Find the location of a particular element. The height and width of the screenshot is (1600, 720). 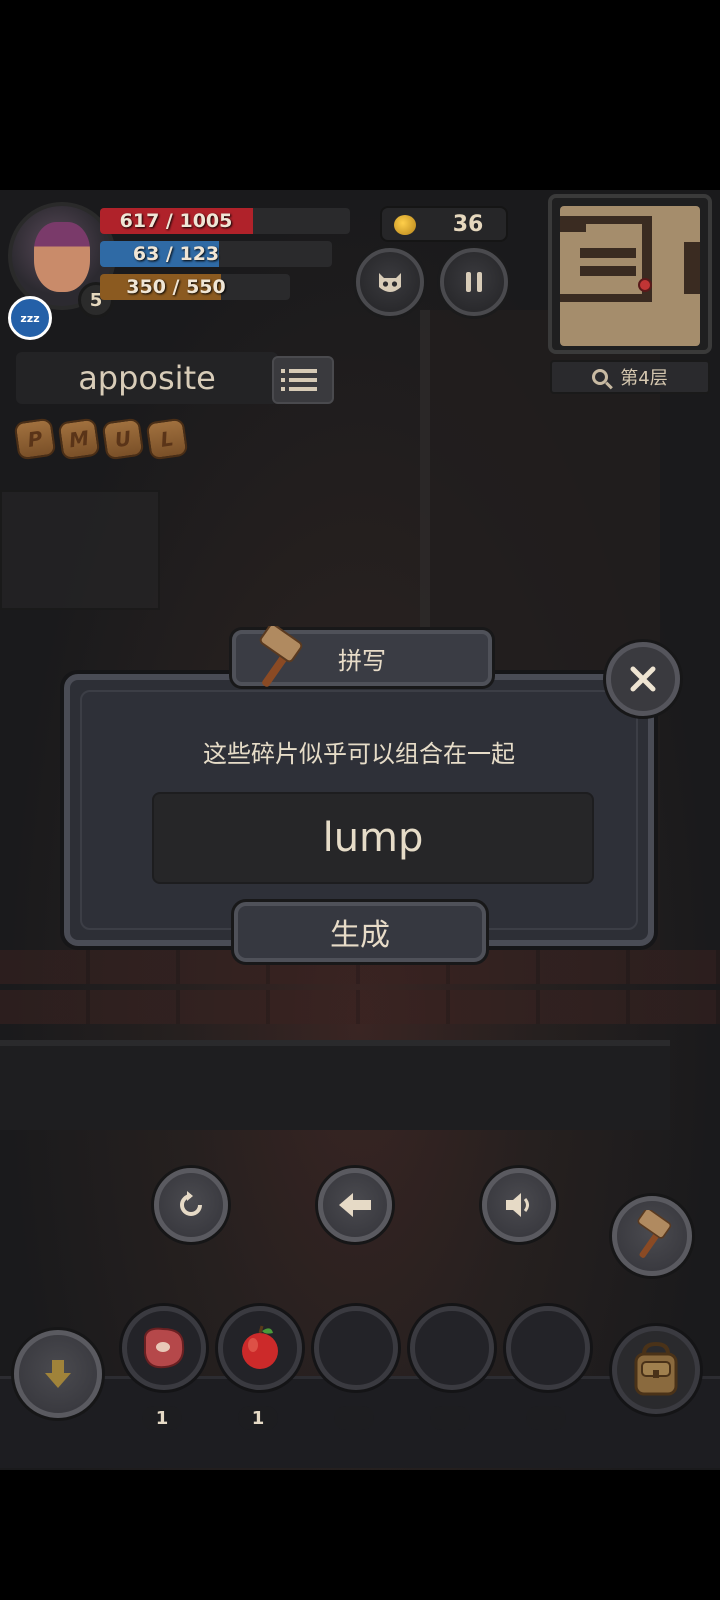

apple-icon is located at coordinates (260, 1347).